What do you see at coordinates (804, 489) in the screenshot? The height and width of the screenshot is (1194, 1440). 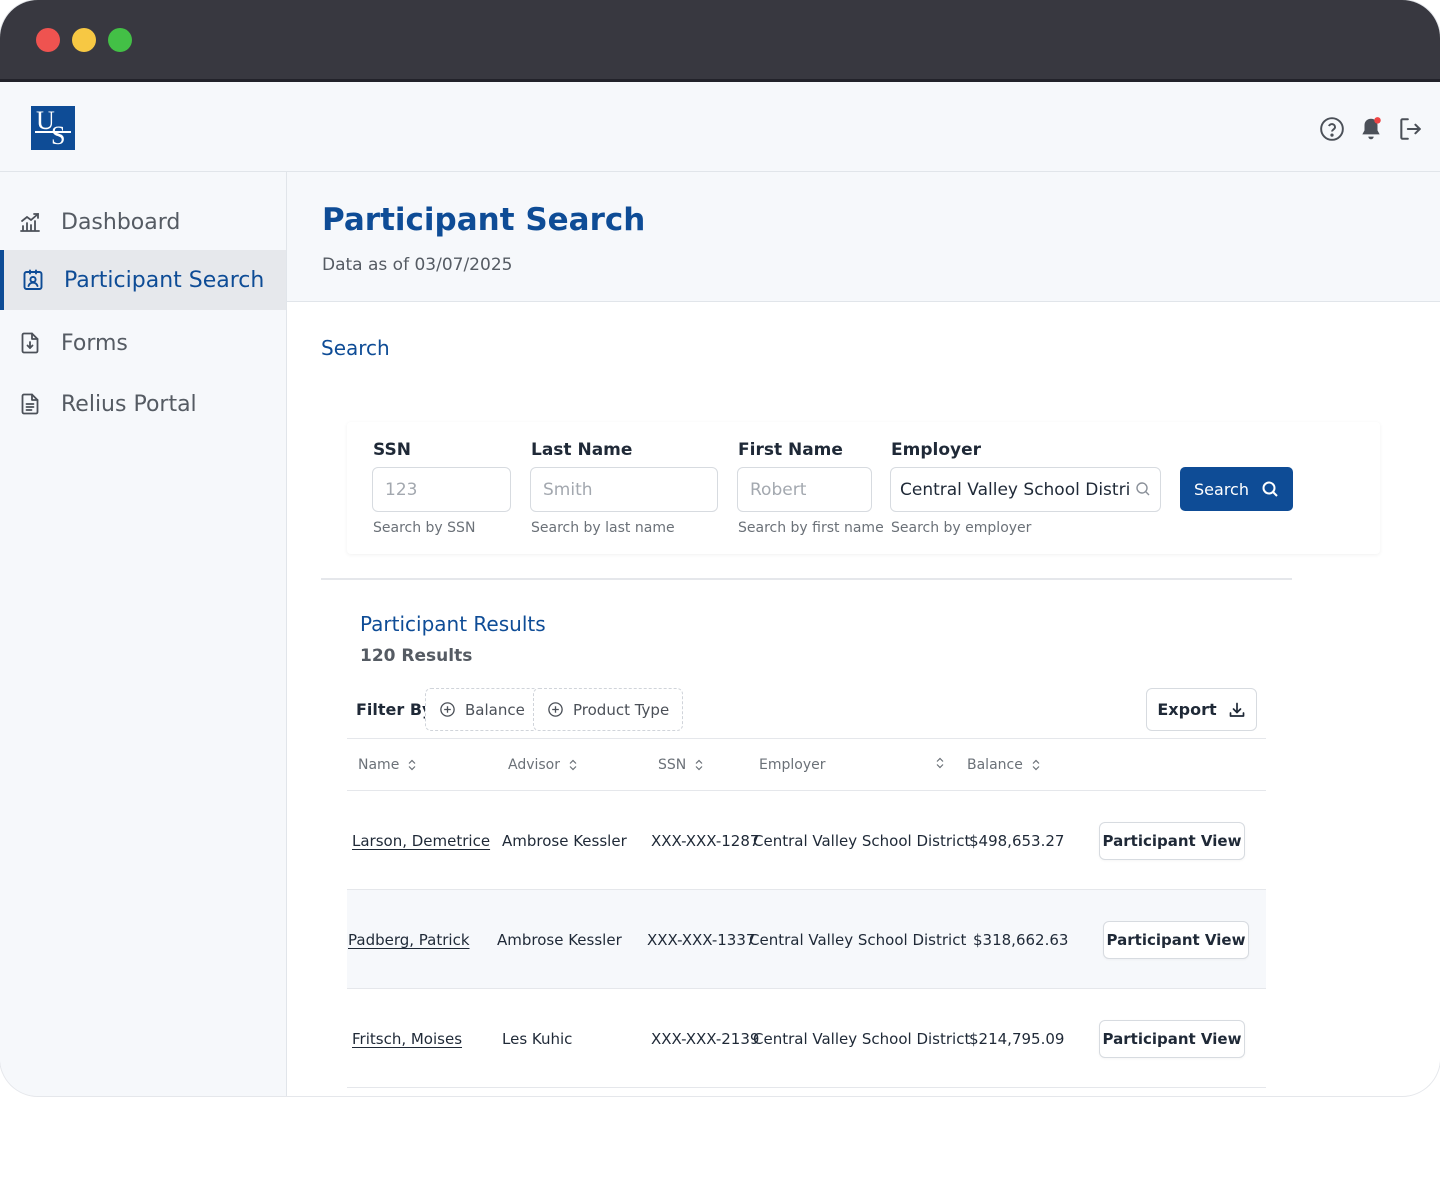 I see `first-name-input` at bounding box center [804, 489].